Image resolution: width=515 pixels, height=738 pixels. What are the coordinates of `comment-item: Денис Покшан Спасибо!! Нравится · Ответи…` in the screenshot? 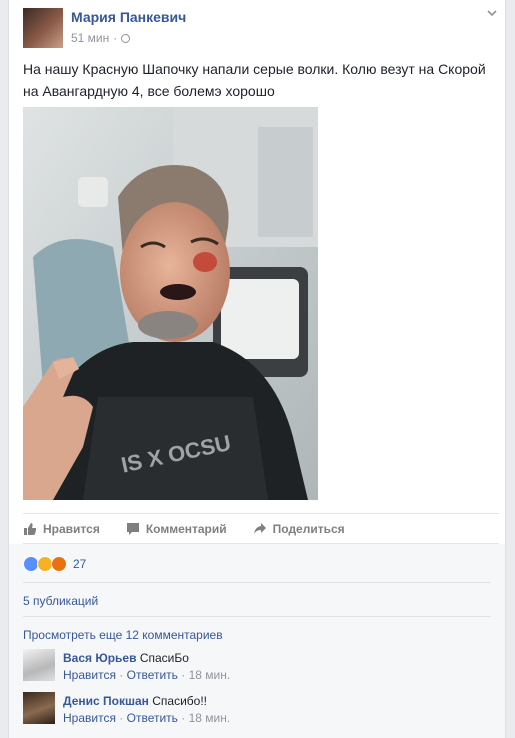 It's located at (258, 709).